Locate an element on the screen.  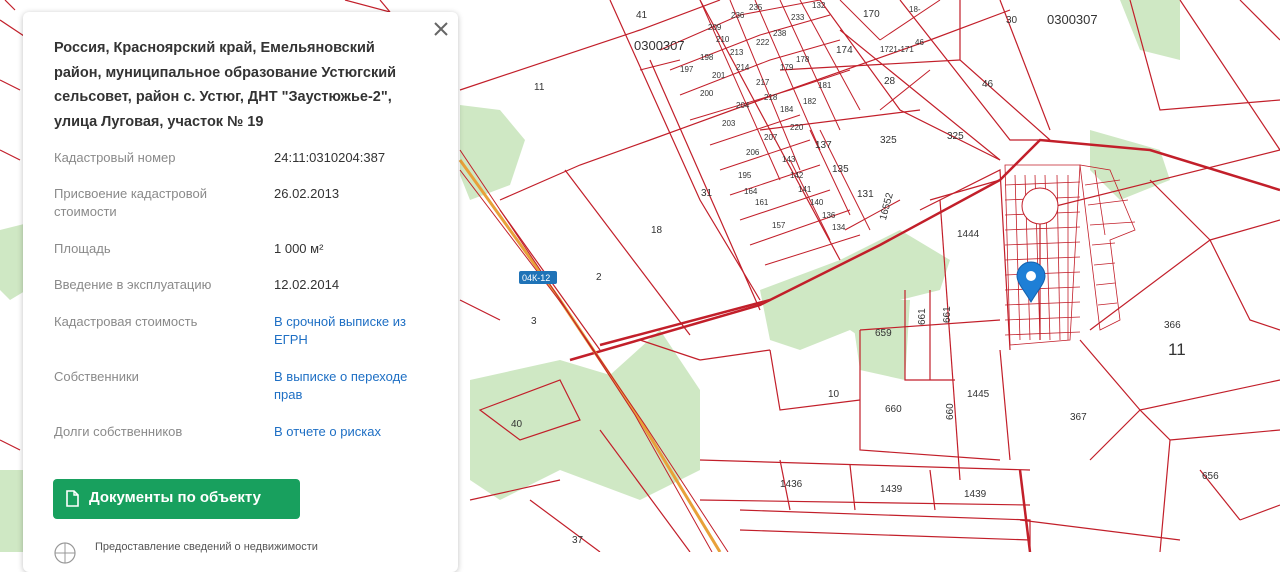
globe-icon is located at coordinates (65, 553).